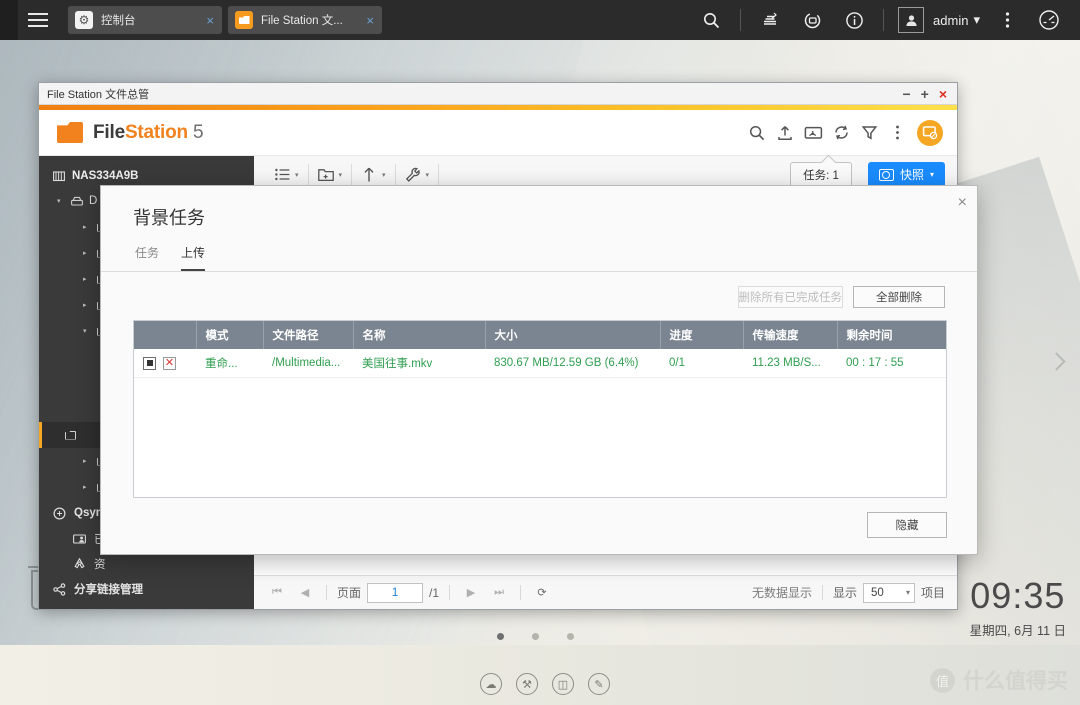  I want to click on logo-file: File, so click(109, 132).